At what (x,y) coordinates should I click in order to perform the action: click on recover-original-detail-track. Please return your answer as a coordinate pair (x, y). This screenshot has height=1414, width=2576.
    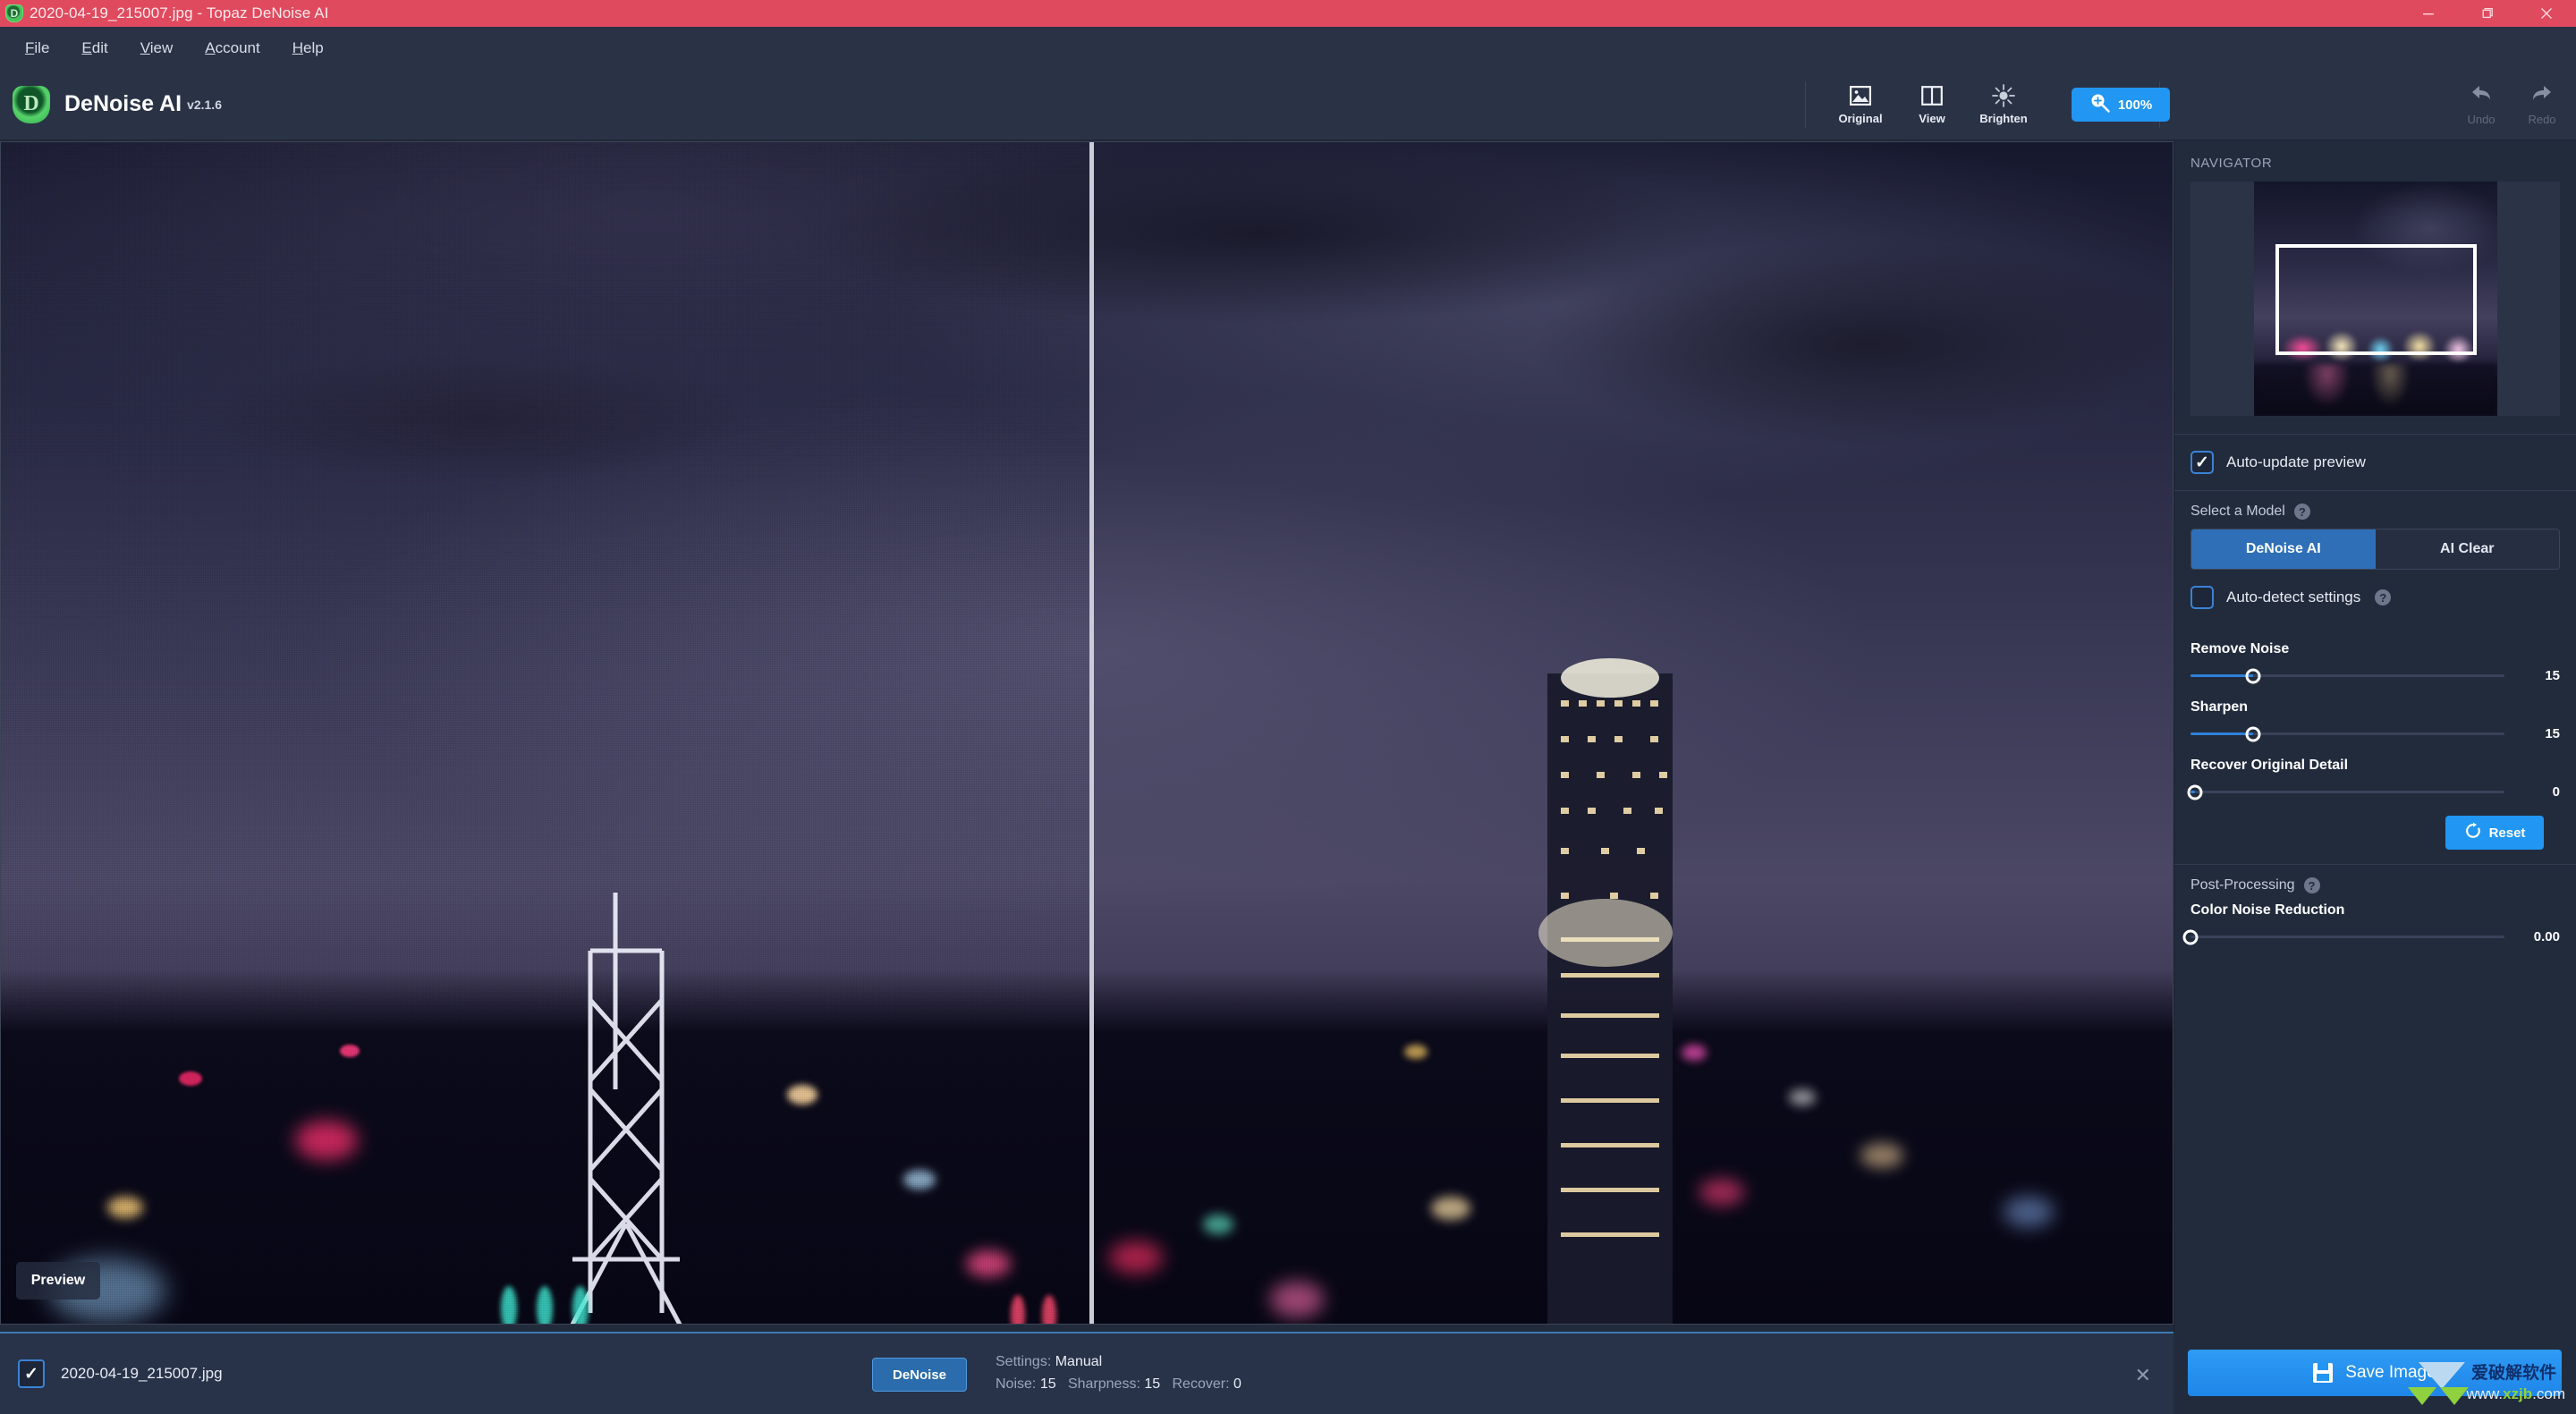
    Looking at the image, I should click on (2345, 792).